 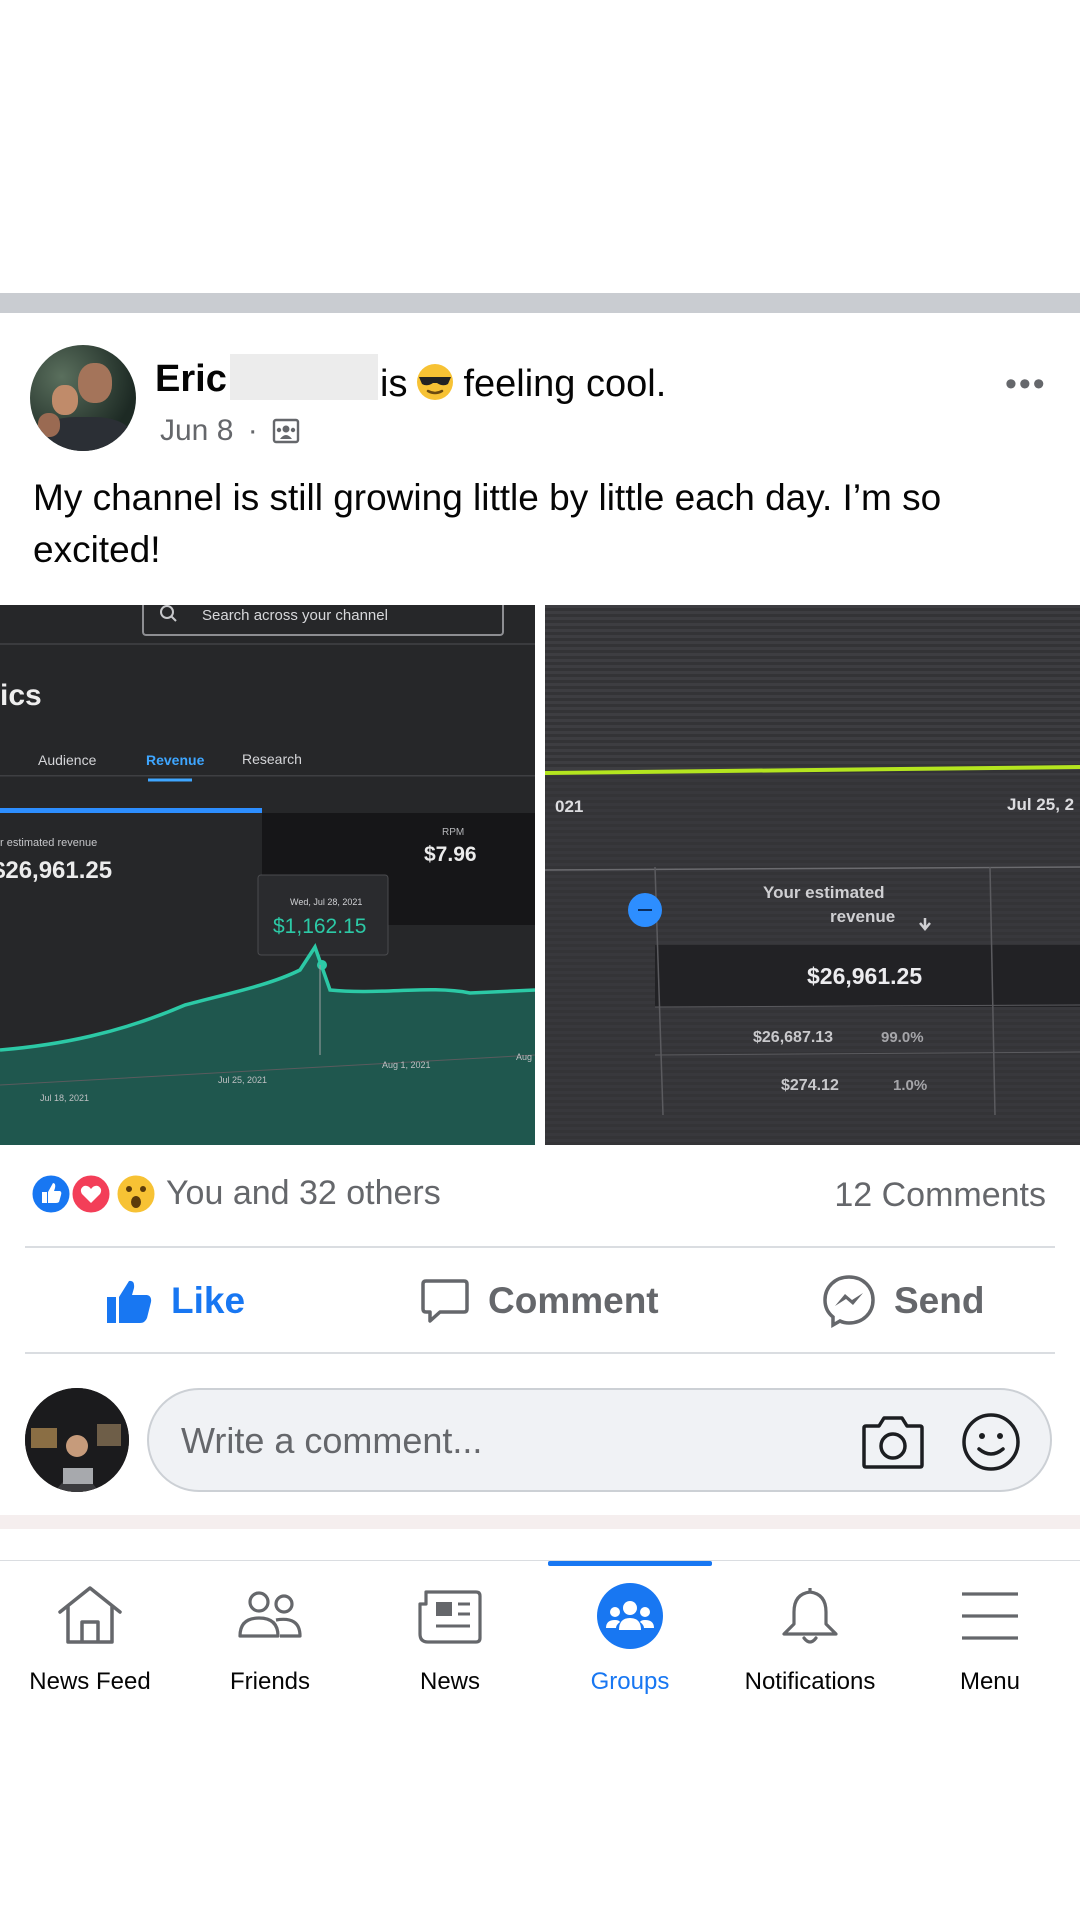 What do you see at coordinates (191, 379) in the screenshot?
I see `author-name: Eric` at bounding box center [191, 379].